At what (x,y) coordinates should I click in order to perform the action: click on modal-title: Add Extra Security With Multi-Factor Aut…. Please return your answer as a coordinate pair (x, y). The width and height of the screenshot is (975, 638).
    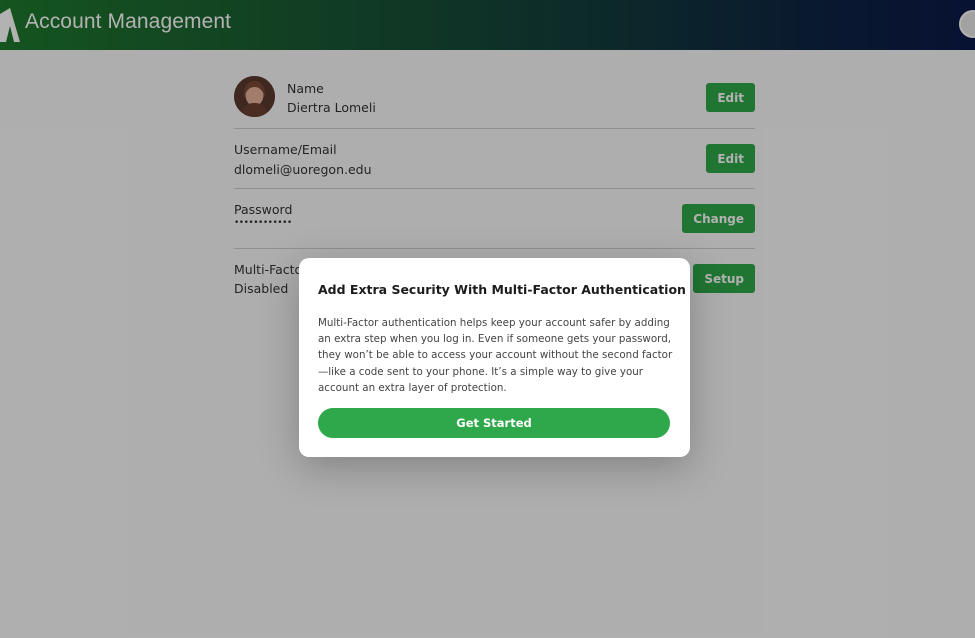
    Looking at the image, I should click on (502, 289).